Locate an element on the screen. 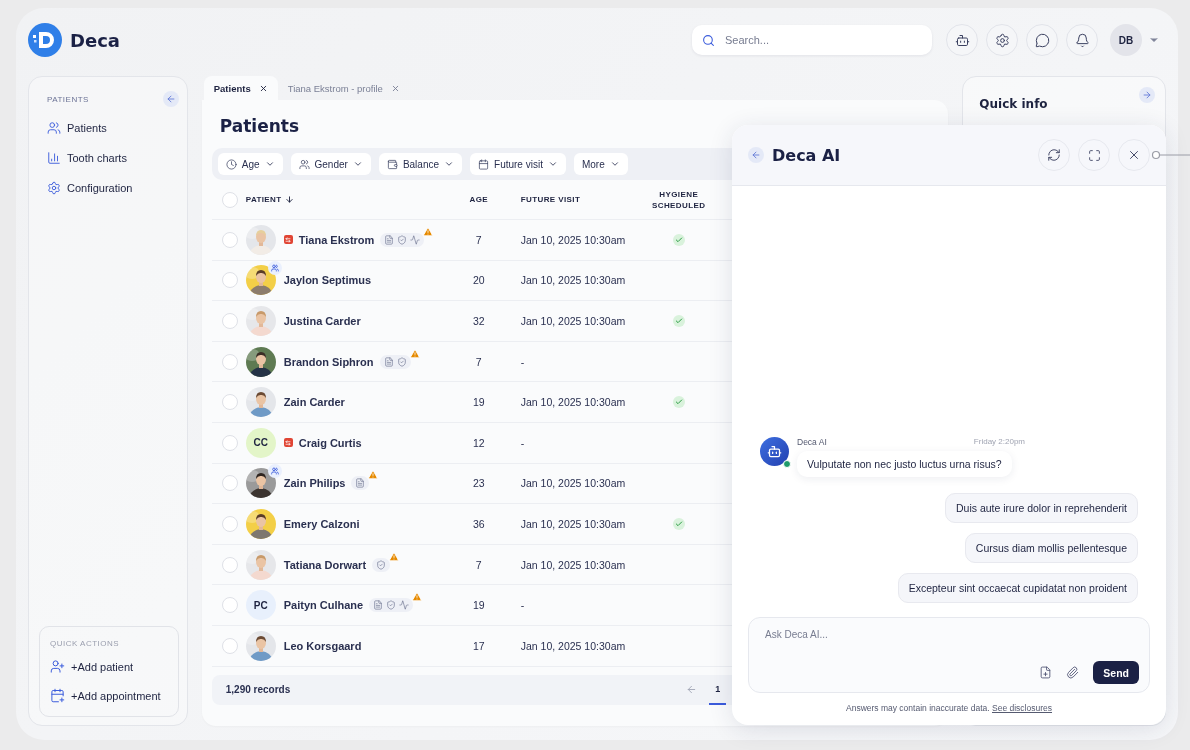 This screenshot has width=1190, height=750. column-header: AGE is located at coordinates (478, 199).